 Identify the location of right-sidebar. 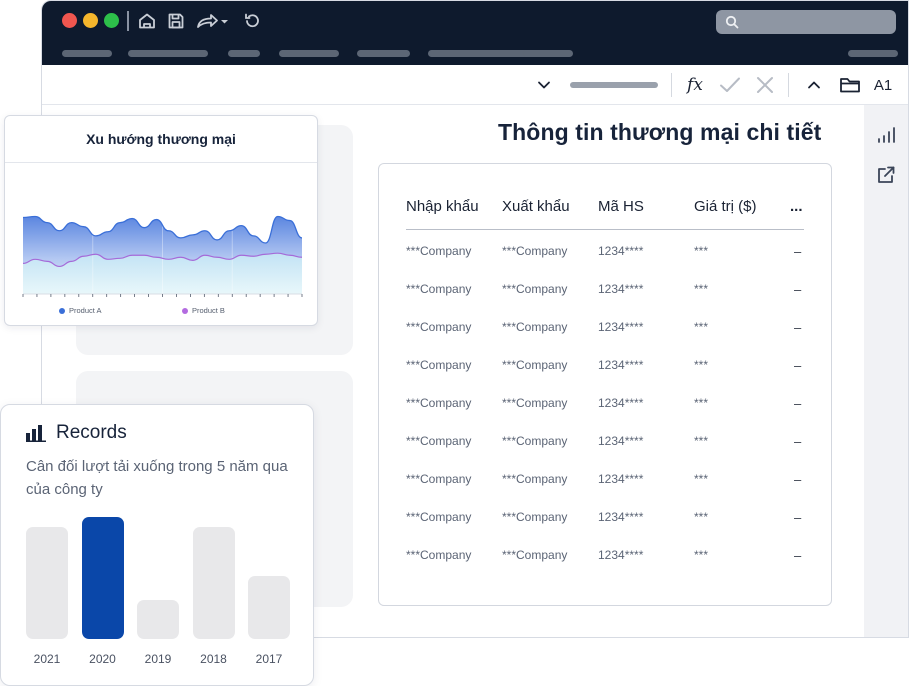
(886, 371).